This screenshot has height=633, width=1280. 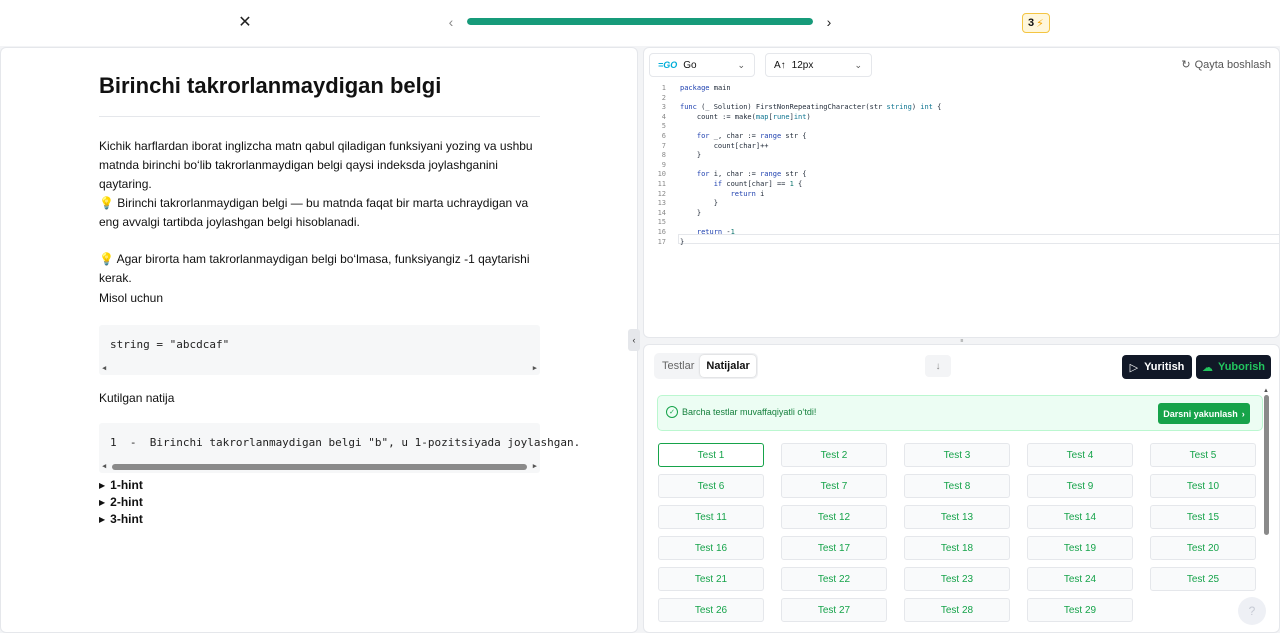 I want to click on code-line: 8 }, so click(x=961, y=156).